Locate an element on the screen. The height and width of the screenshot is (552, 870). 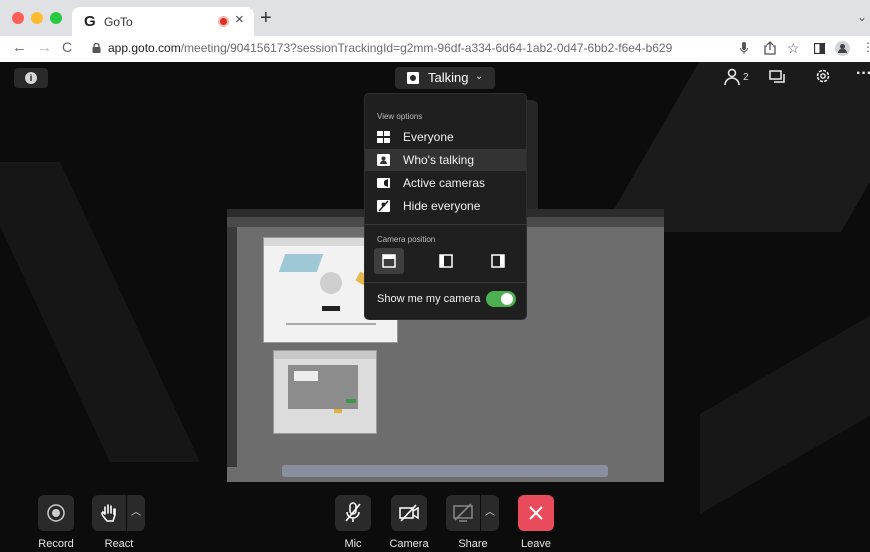
leave-button is located at coordinates (536, 513).